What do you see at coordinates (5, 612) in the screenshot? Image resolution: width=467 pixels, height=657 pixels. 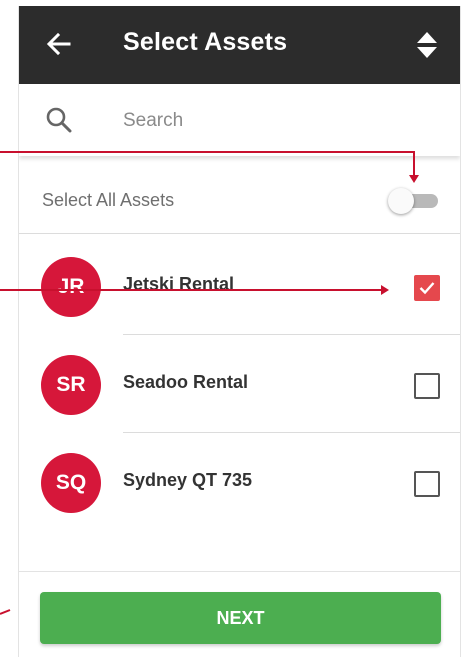 I see `annotation-arrow-next` at bounding box center [5, 612].